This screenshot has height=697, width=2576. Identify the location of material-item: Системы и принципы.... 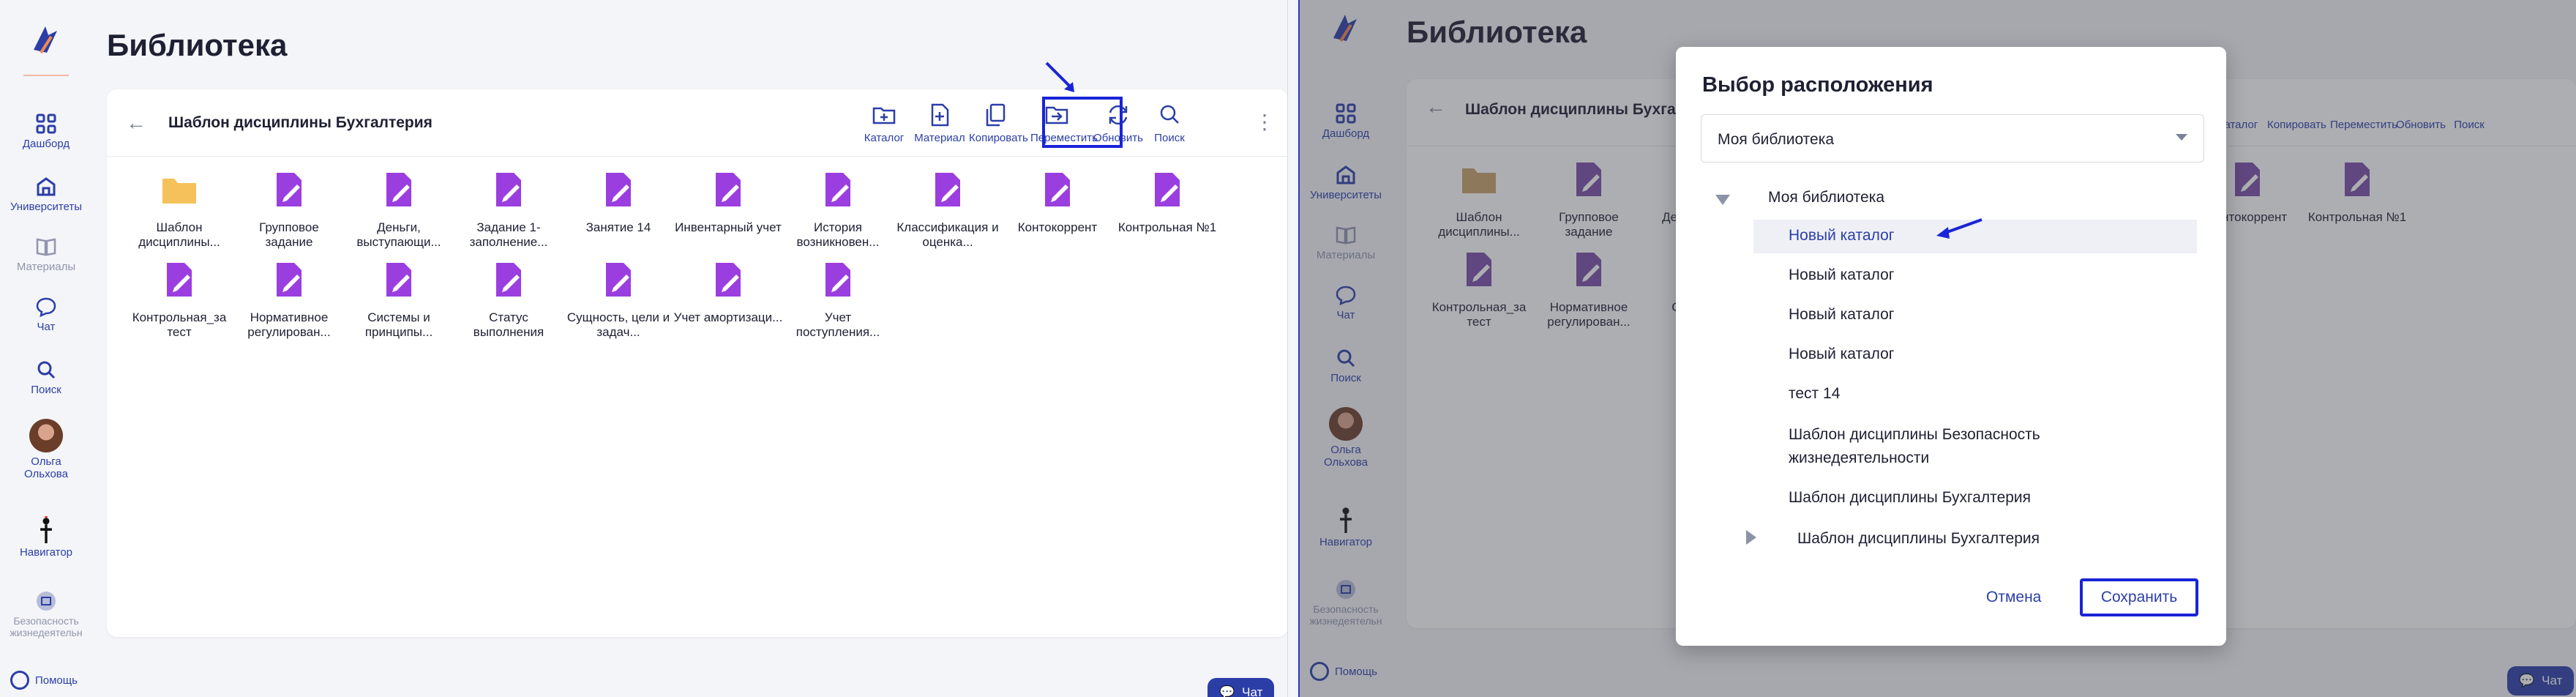
(399, 300).